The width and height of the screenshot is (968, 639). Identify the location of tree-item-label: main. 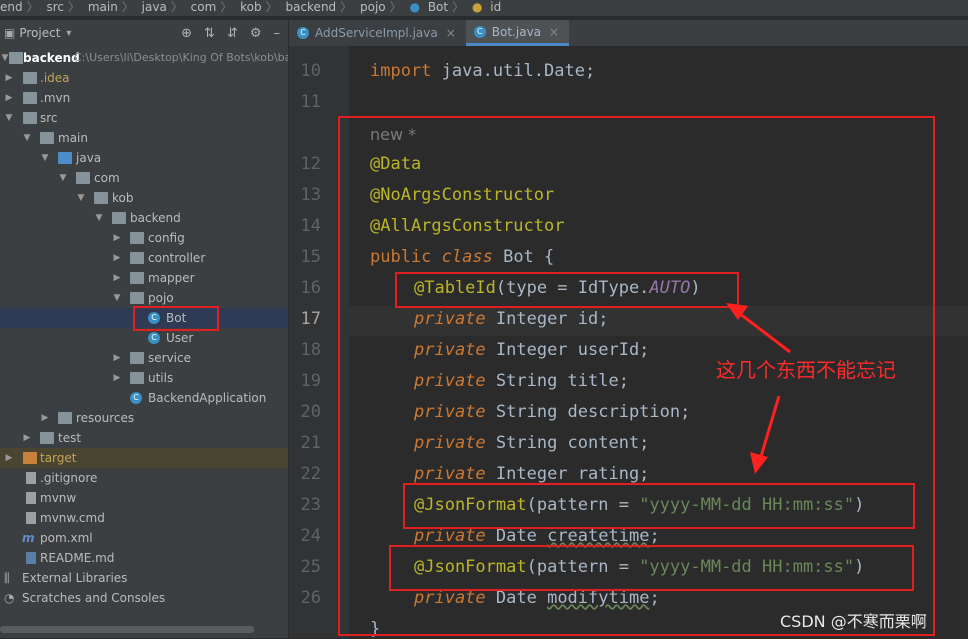
(73, 138).